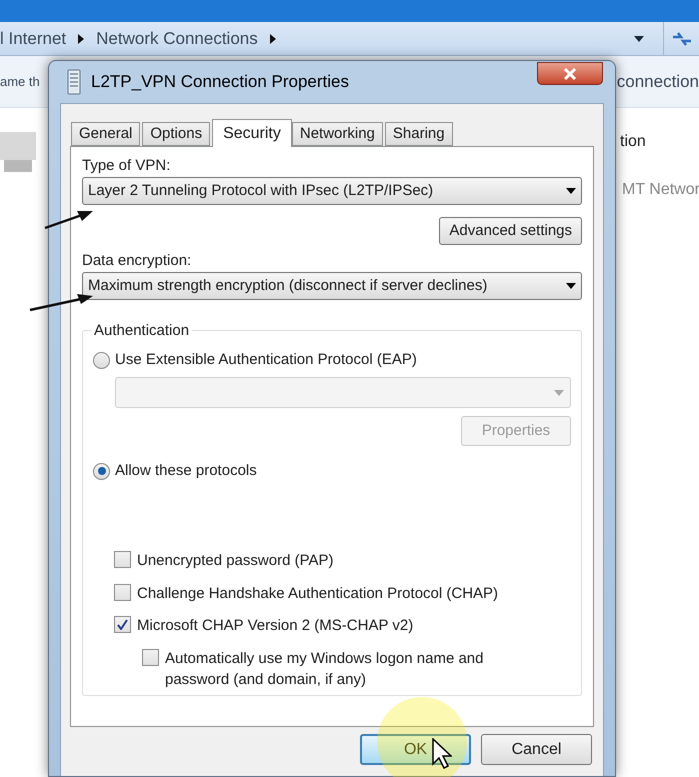 Image resolution: width=699 pixels, height=777 pixels. What do you see at coordinates (442, 754) in the screenshot?
I see `mouse-cursor-icon` at bounding box center [442, 754].